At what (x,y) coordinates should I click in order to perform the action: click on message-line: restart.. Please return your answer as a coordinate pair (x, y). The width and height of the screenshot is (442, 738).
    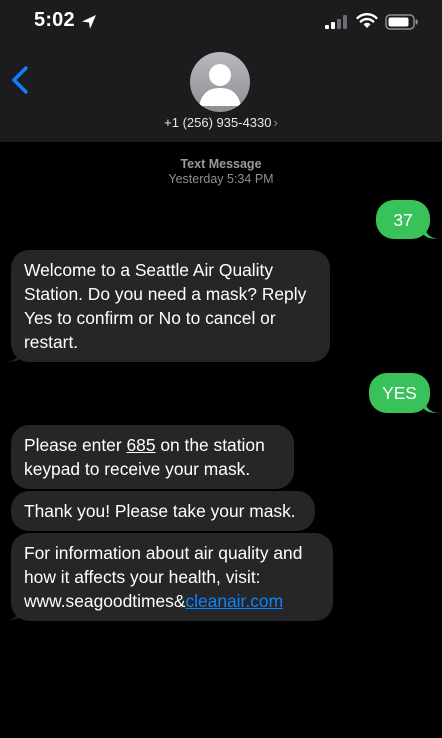
    Looking at the image, I should click on (51, 342).